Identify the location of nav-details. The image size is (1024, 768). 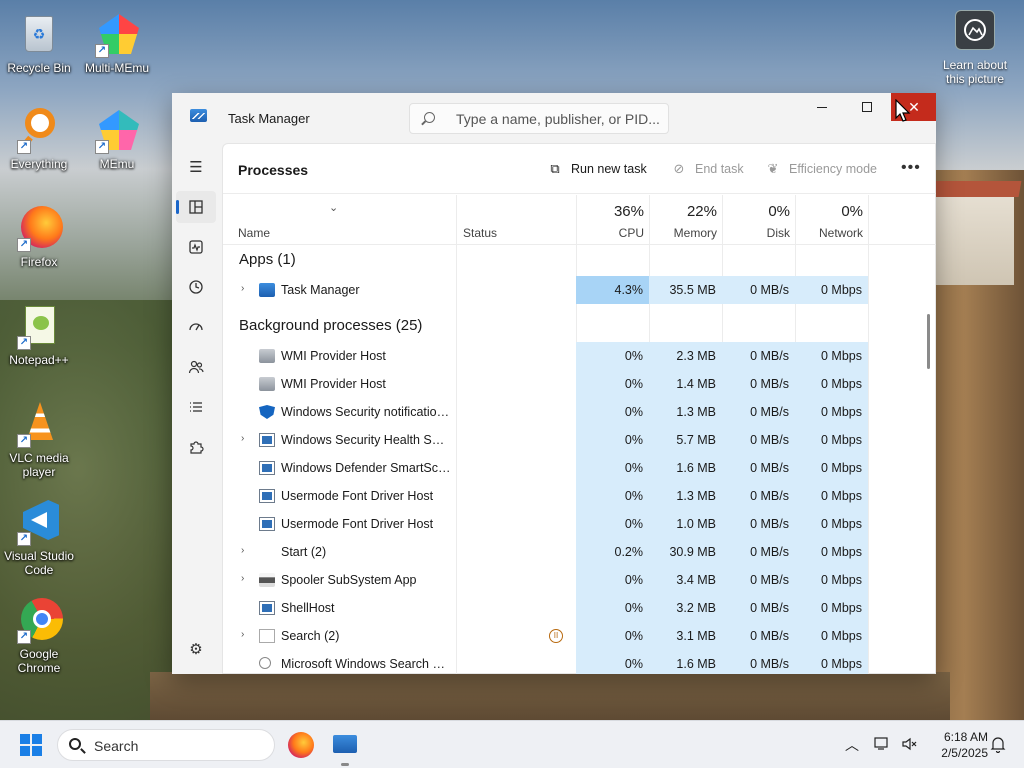
(196, 407).